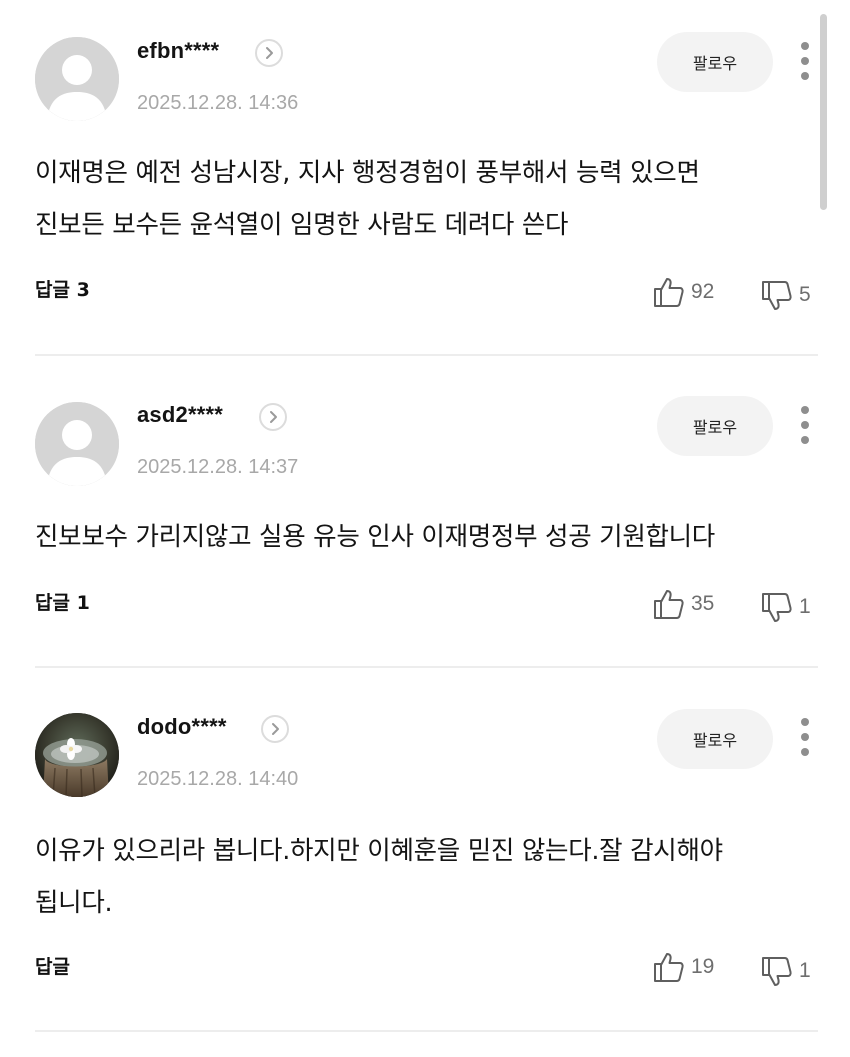 This screenshot has width=850, height=1057. Describe the element at coordinates (182, 727) in the screenshot. I see `username: dodo****` at that location.